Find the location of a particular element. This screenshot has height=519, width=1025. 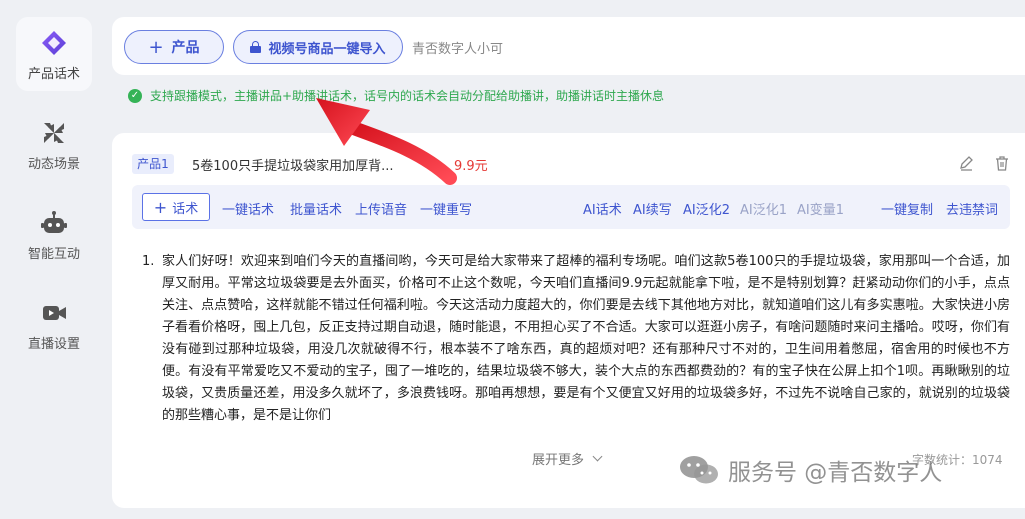

ai-generalize-1-link: AI泛化1 is located at coordinates (763, 208).